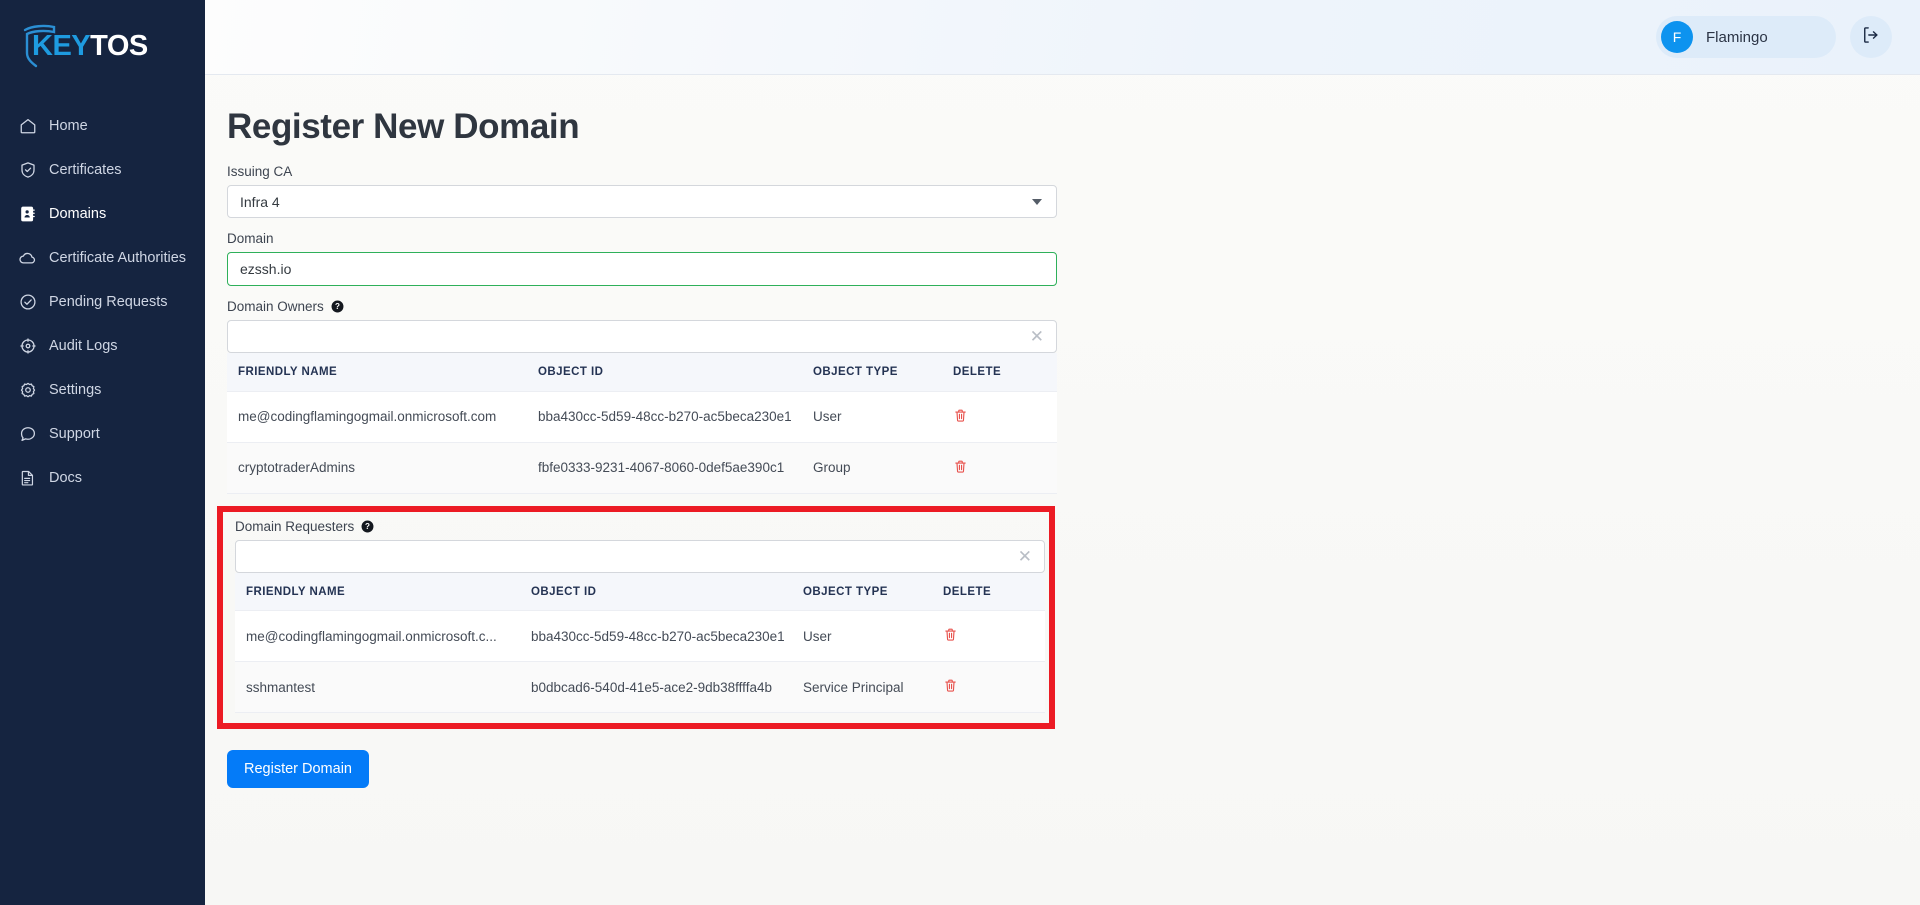  What do you see at coordinates (27, 170) in the screenshot?
I see `shield-check-icon` at bounding box center [27, 170].